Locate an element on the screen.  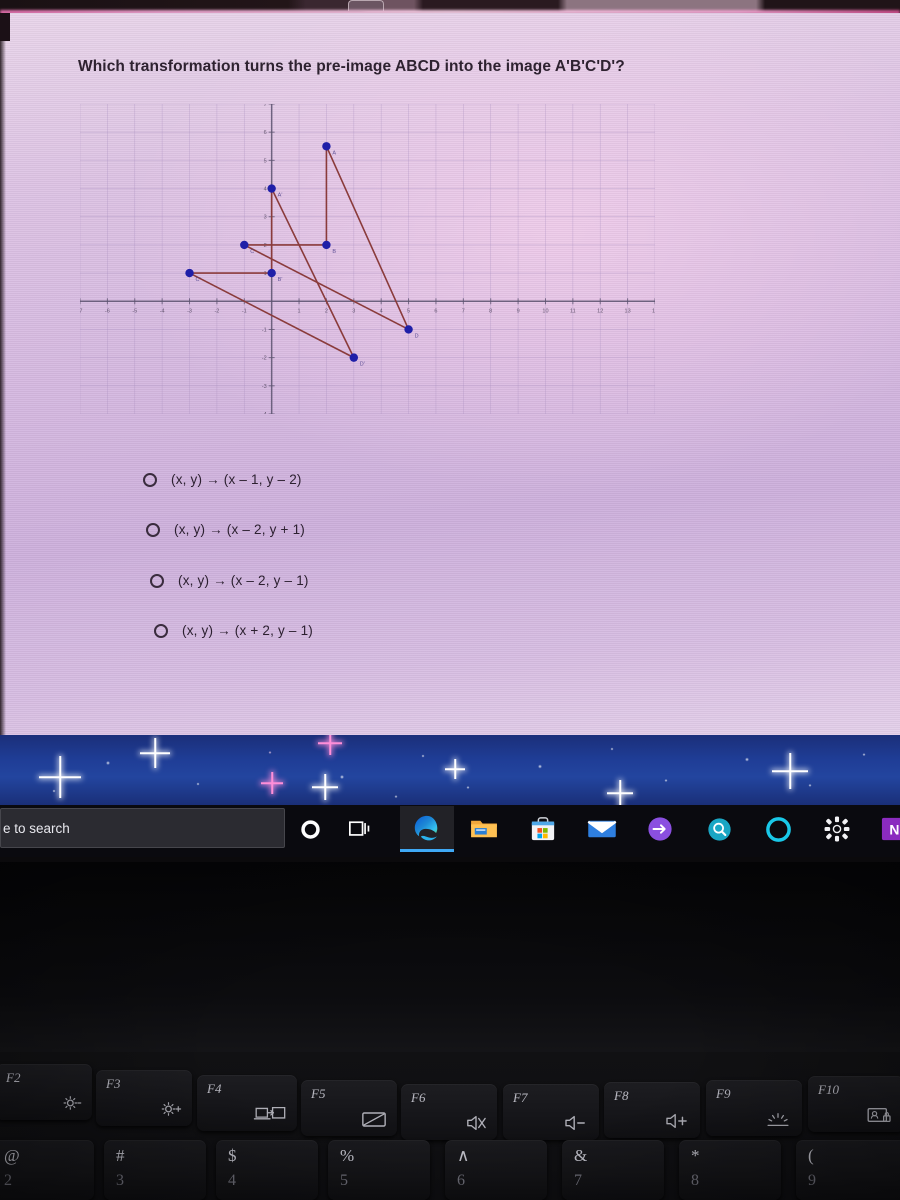
key-f5-label: F5 is located at coordinates (318, 1093).